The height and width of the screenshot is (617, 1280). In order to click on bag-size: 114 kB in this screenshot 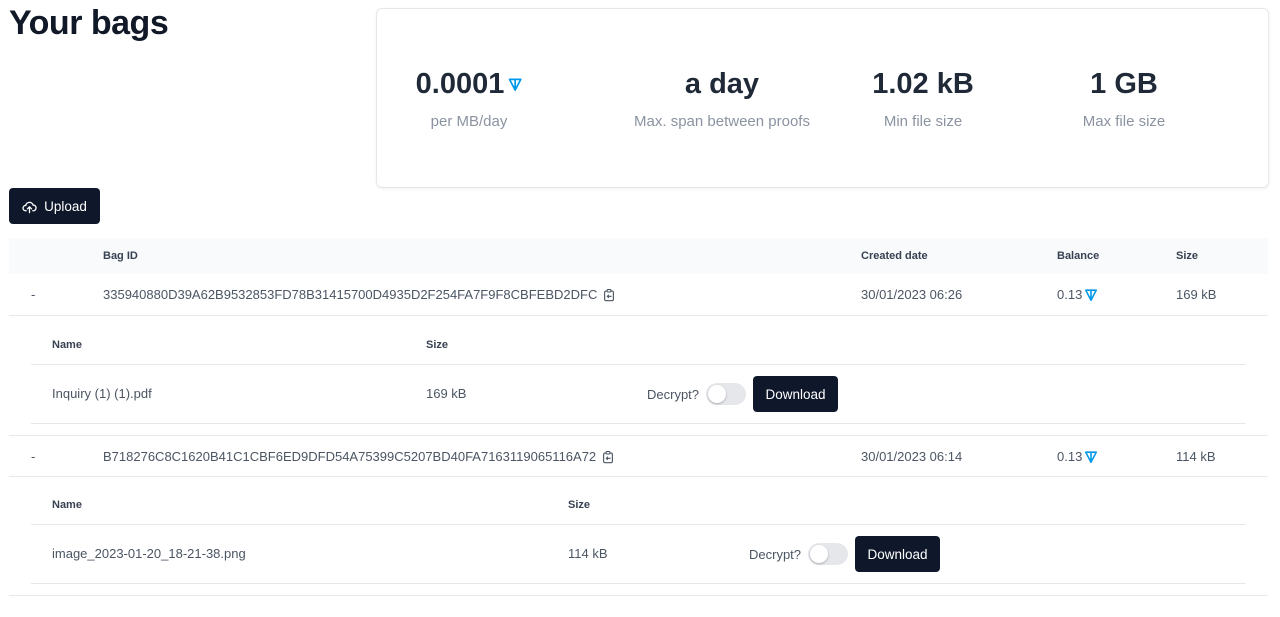, I will do `click(1196, 456)`.